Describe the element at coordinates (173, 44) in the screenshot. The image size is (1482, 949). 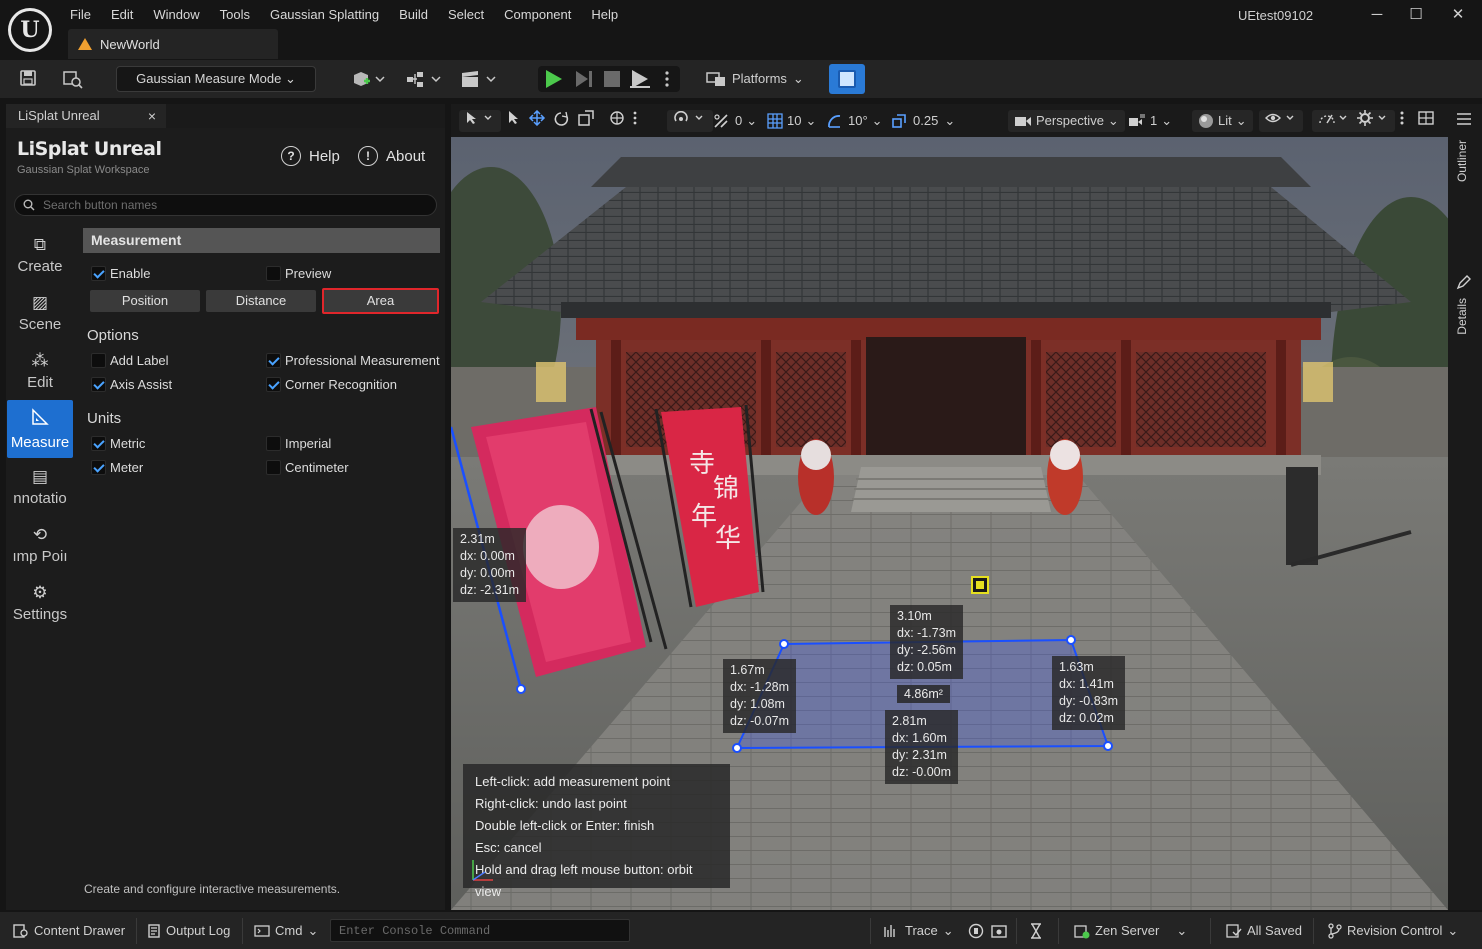
I see `level-tab: NewWorld` at that location.